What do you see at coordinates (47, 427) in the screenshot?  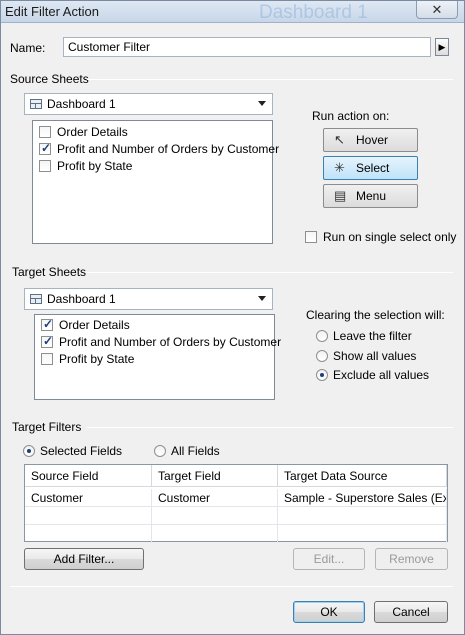 I see `target-filters-heading: Target Filters` at bounding box center [47, 427].